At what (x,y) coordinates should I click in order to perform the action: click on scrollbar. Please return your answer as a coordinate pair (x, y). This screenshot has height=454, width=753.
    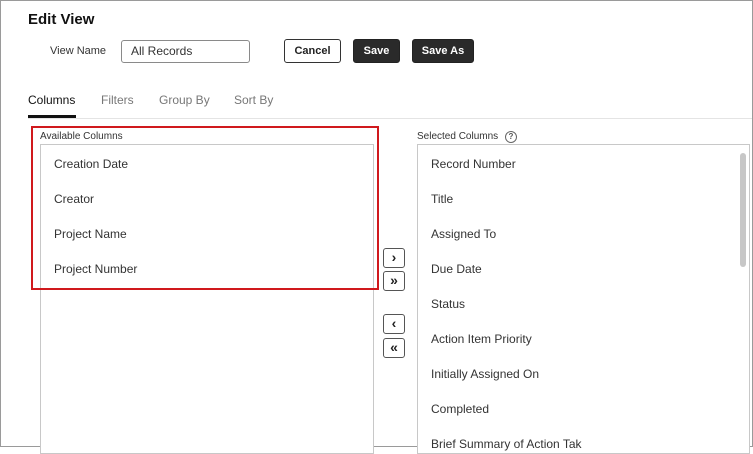
    Looking at the image, I should click on (743, 210).